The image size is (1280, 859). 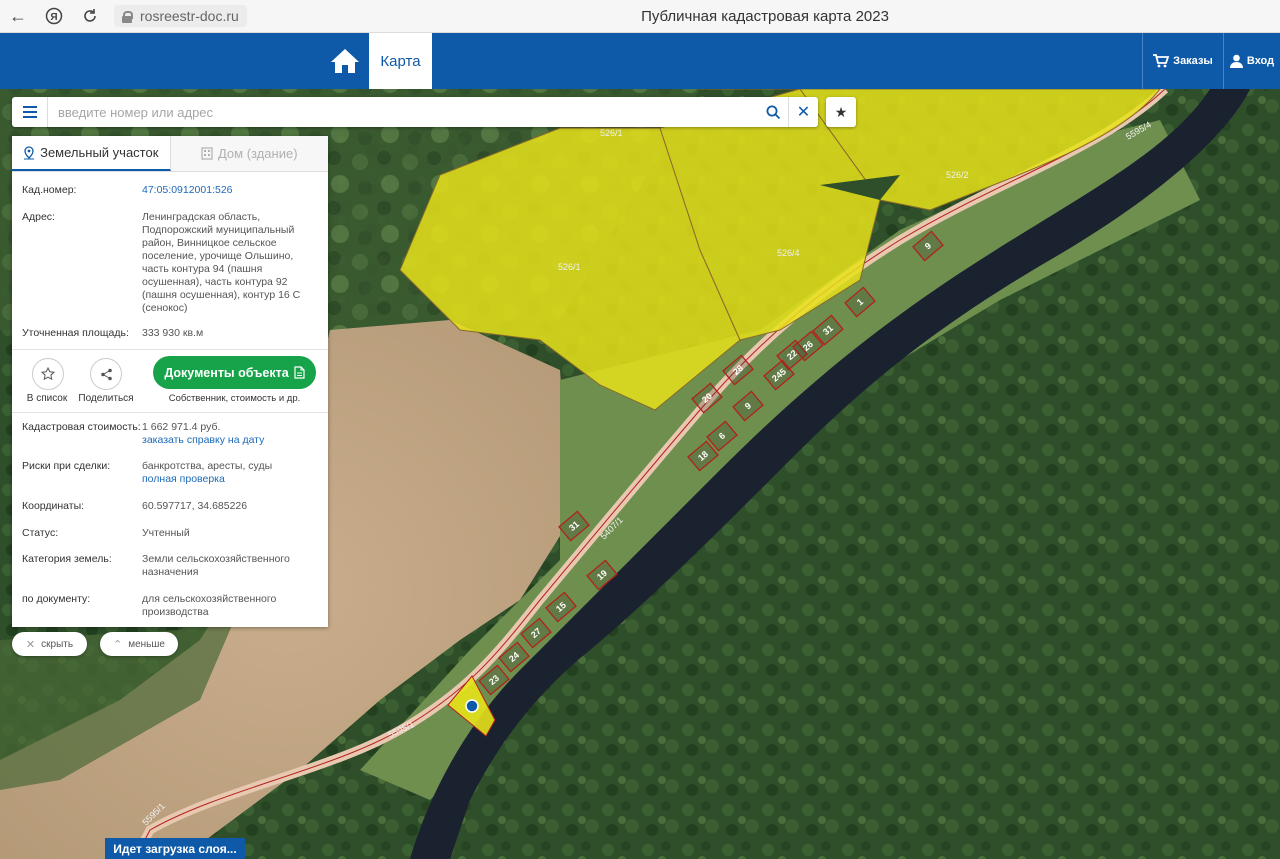 What do you see at coordinates (56, 599) in the screenshot?
I see `field-label: по документу:` at bounding box center [56, 599].